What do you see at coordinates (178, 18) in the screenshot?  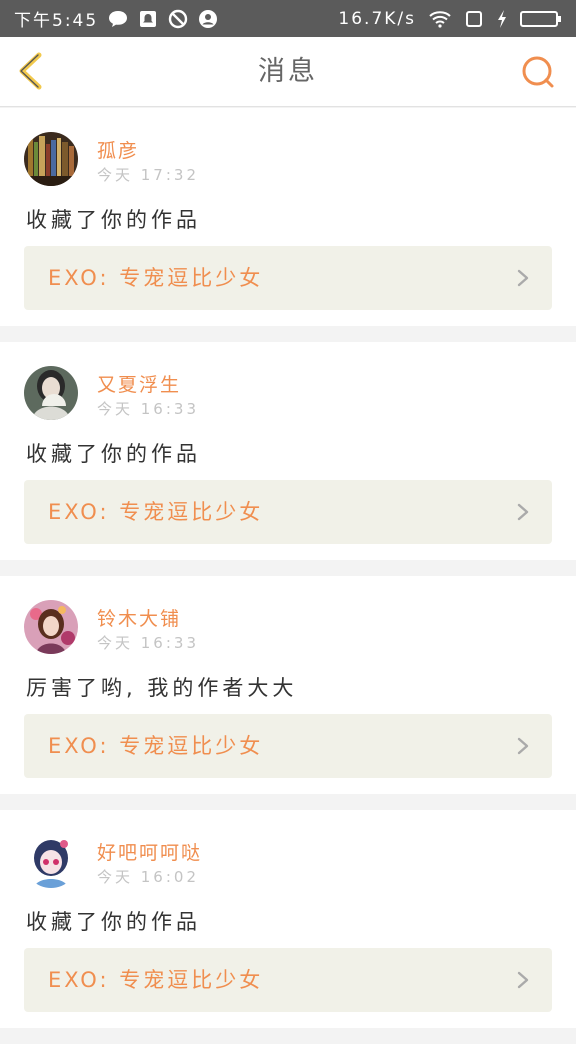 I see `block-icon` at bounding box center [178, 18].